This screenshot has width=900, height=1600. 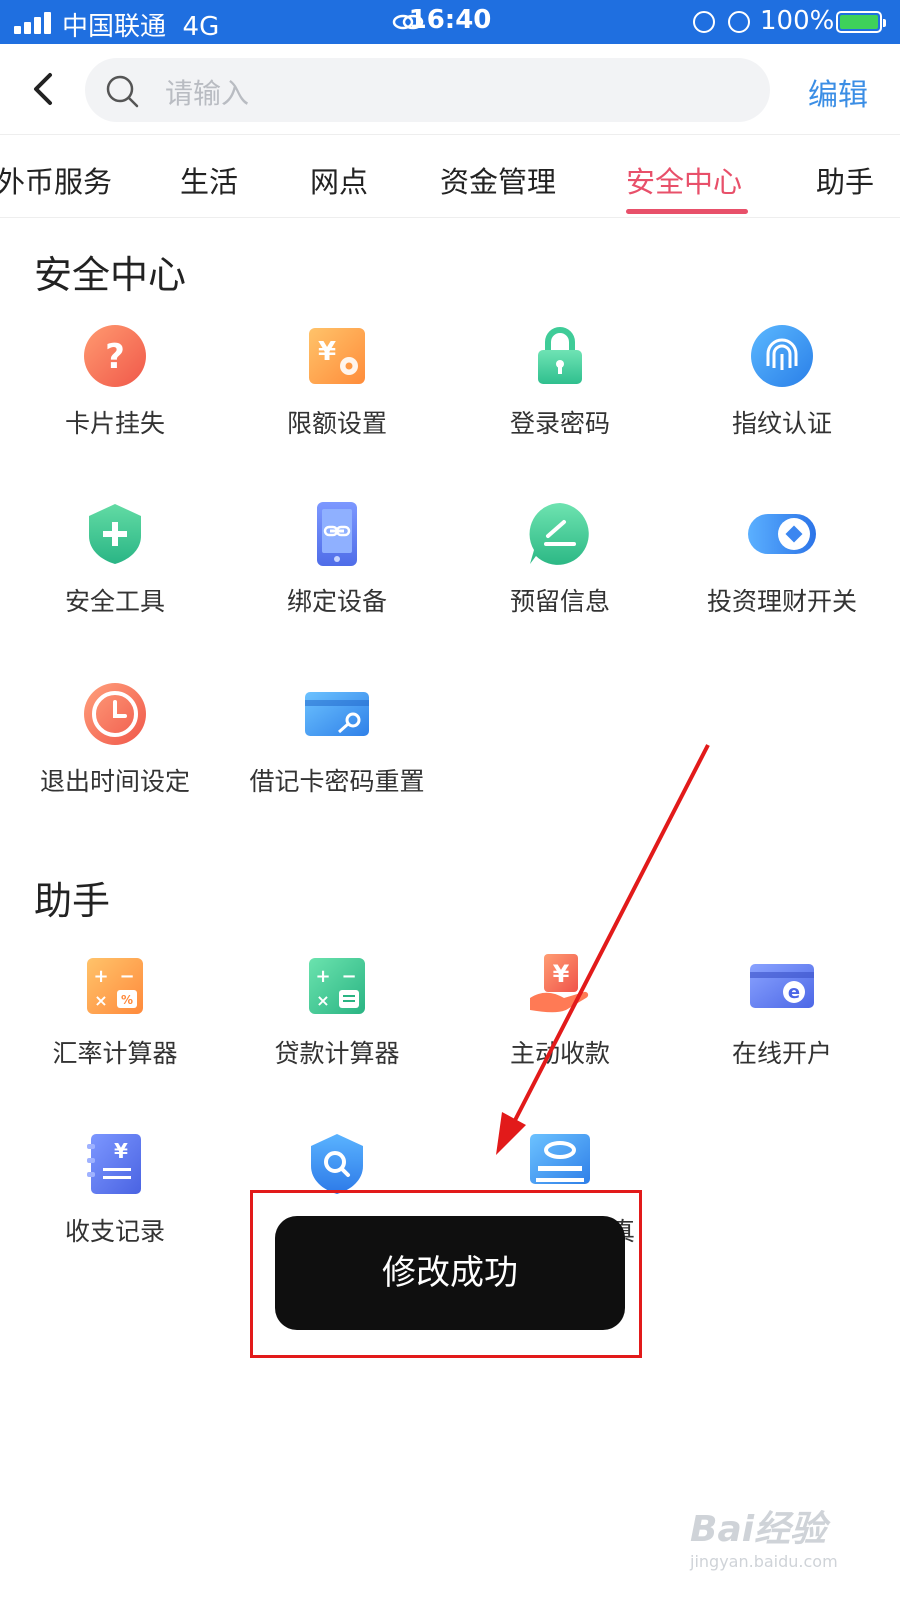 What do you see at coordinates (782, 559) in the screenshot?
I see `item-investment-switch: 投资理财开关` at bounding box center [782, 559].